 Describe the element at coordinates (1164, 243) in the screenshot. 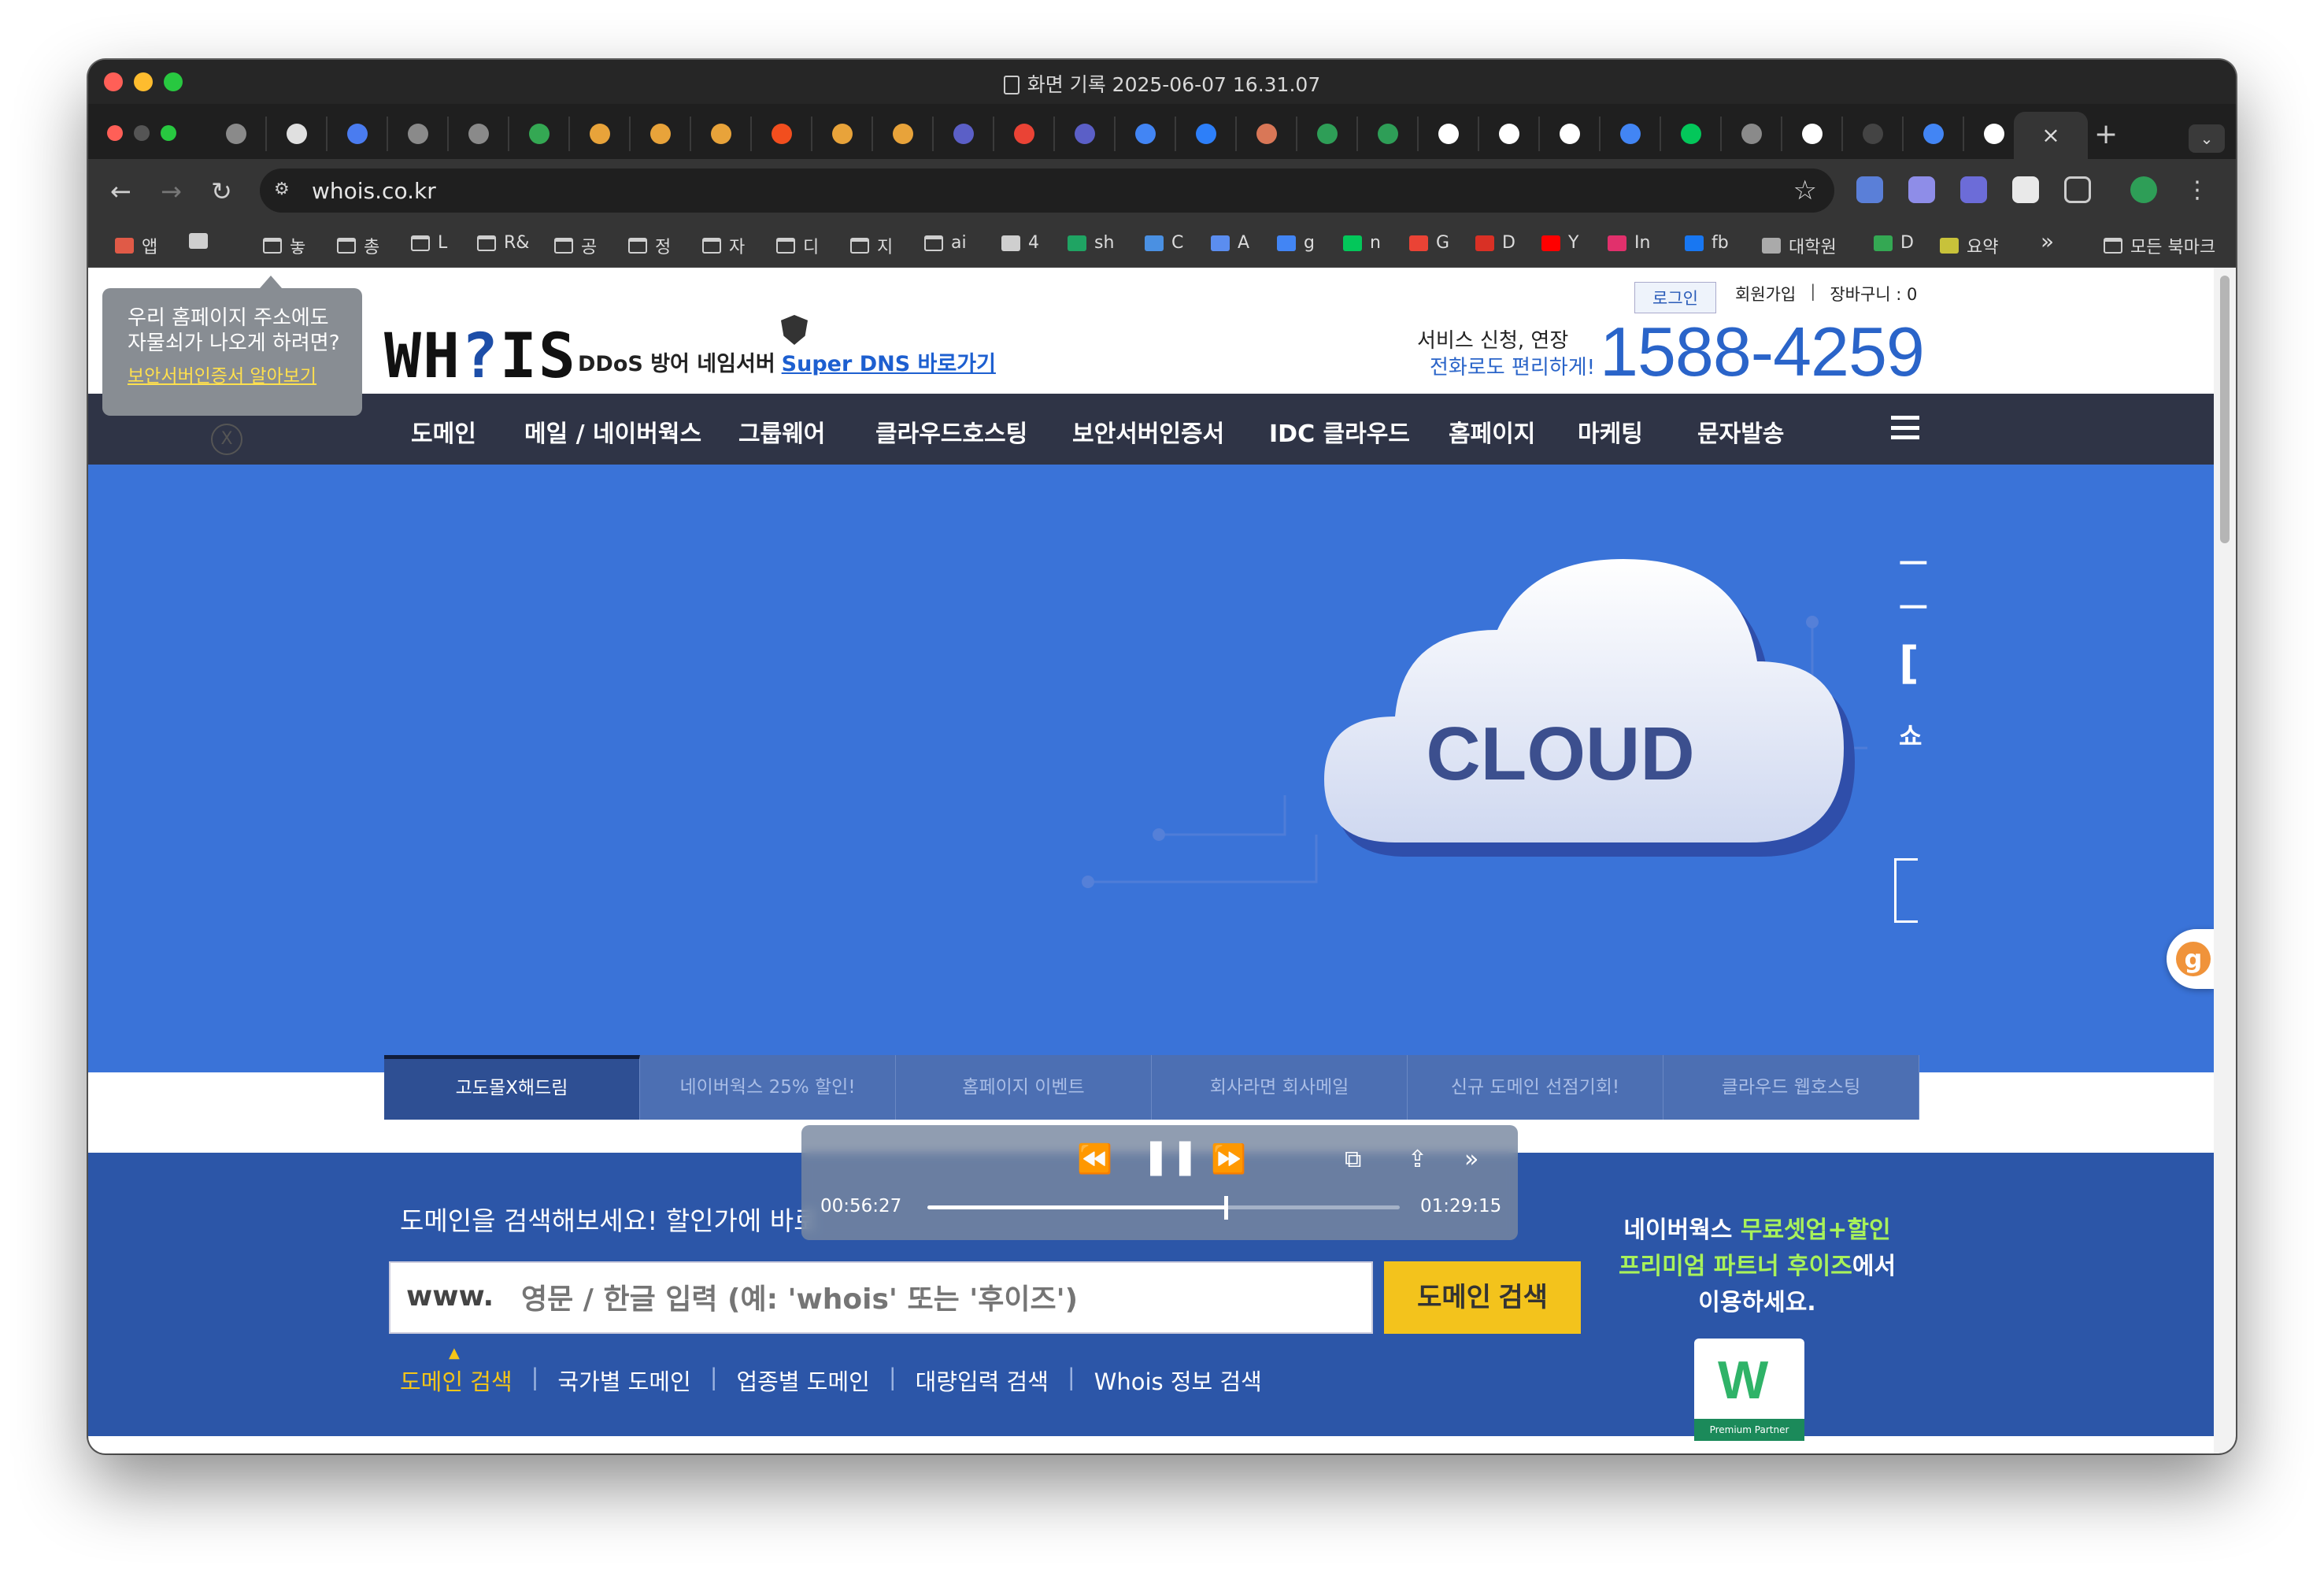

I see `bookmark-item: C` at that location.